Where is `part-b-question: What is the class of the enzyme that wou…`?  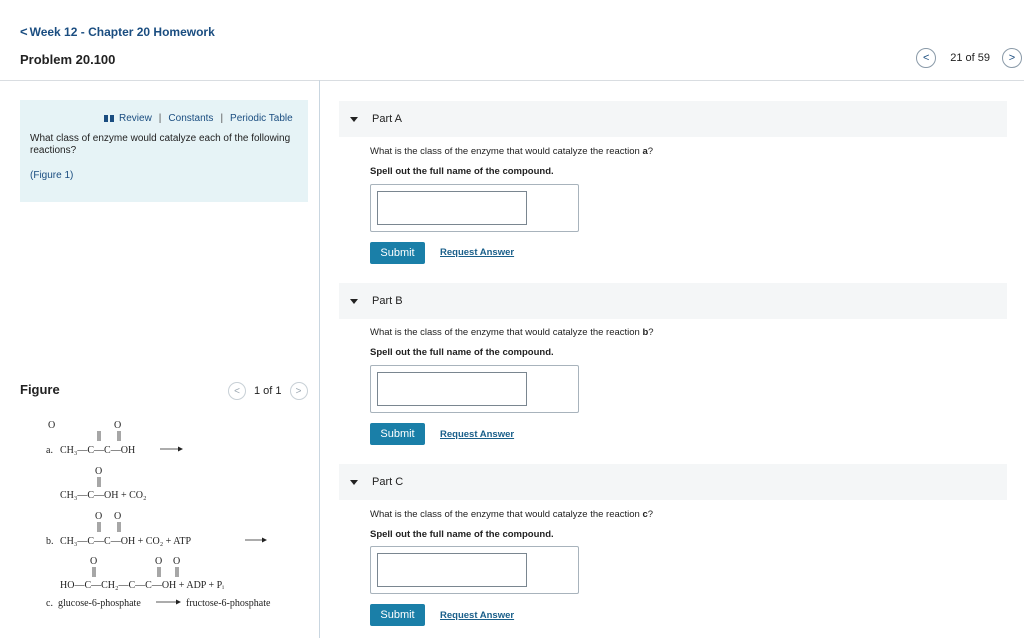 part-b-question: What is the class of the enzyme that wou… is located at coordinates (512, 332).